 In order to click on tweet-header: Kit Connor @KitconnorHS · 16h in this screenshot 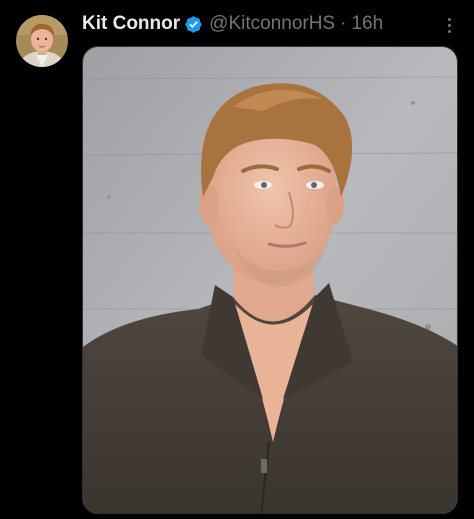, I will do `click(232, 24)`.